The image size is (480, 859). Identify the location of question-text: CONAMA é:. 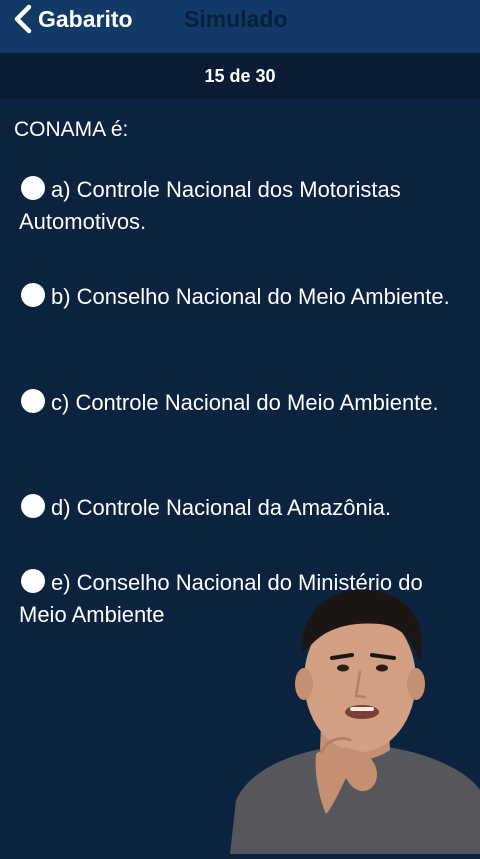
(71, 129).